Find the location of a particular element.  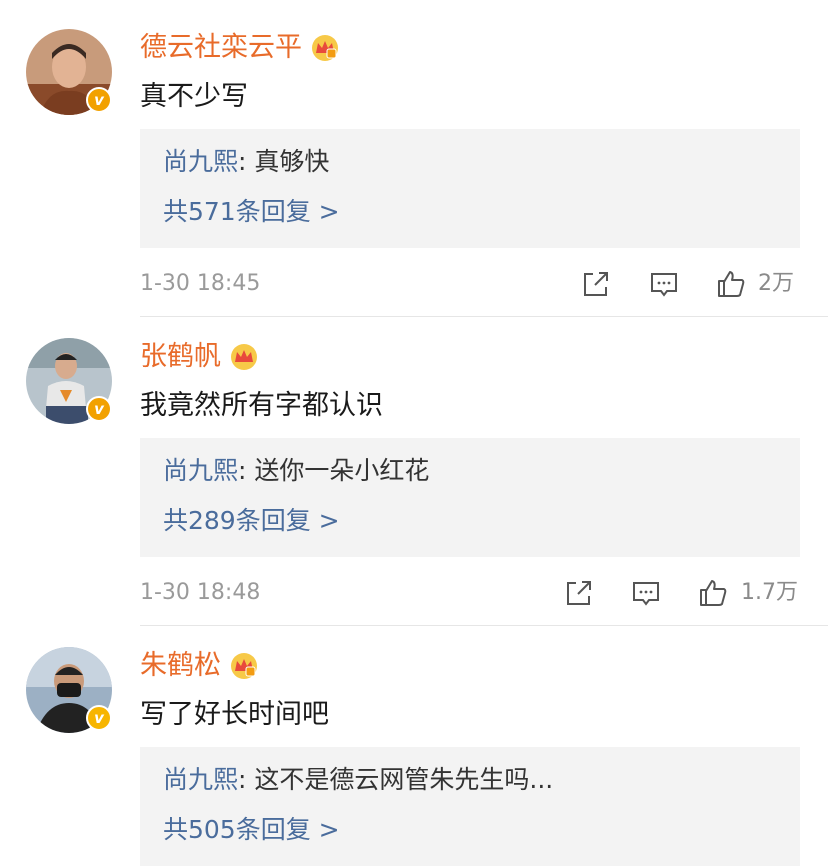

like-count: 2万 is located at coordinates (776, 283).